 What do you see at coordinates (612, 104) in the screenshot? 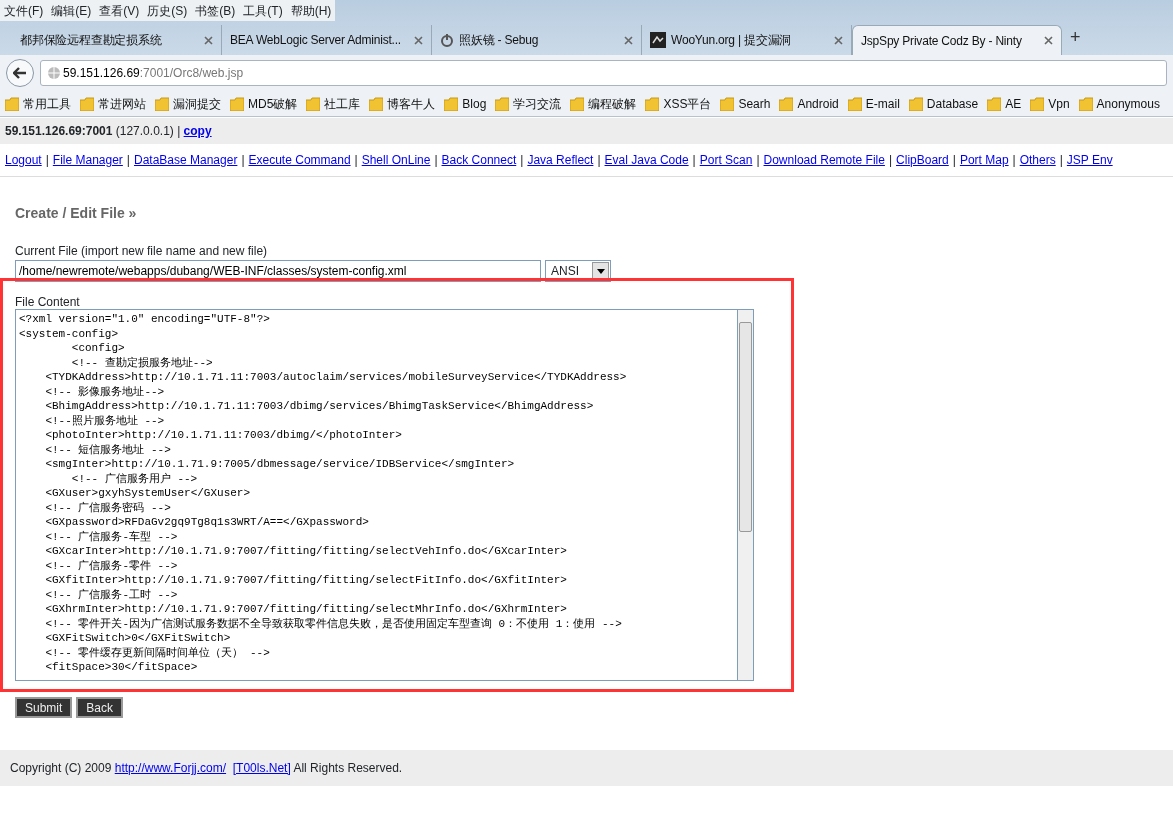
I see `bookmark-label: 编程破解` at bounding box center [612, 104].